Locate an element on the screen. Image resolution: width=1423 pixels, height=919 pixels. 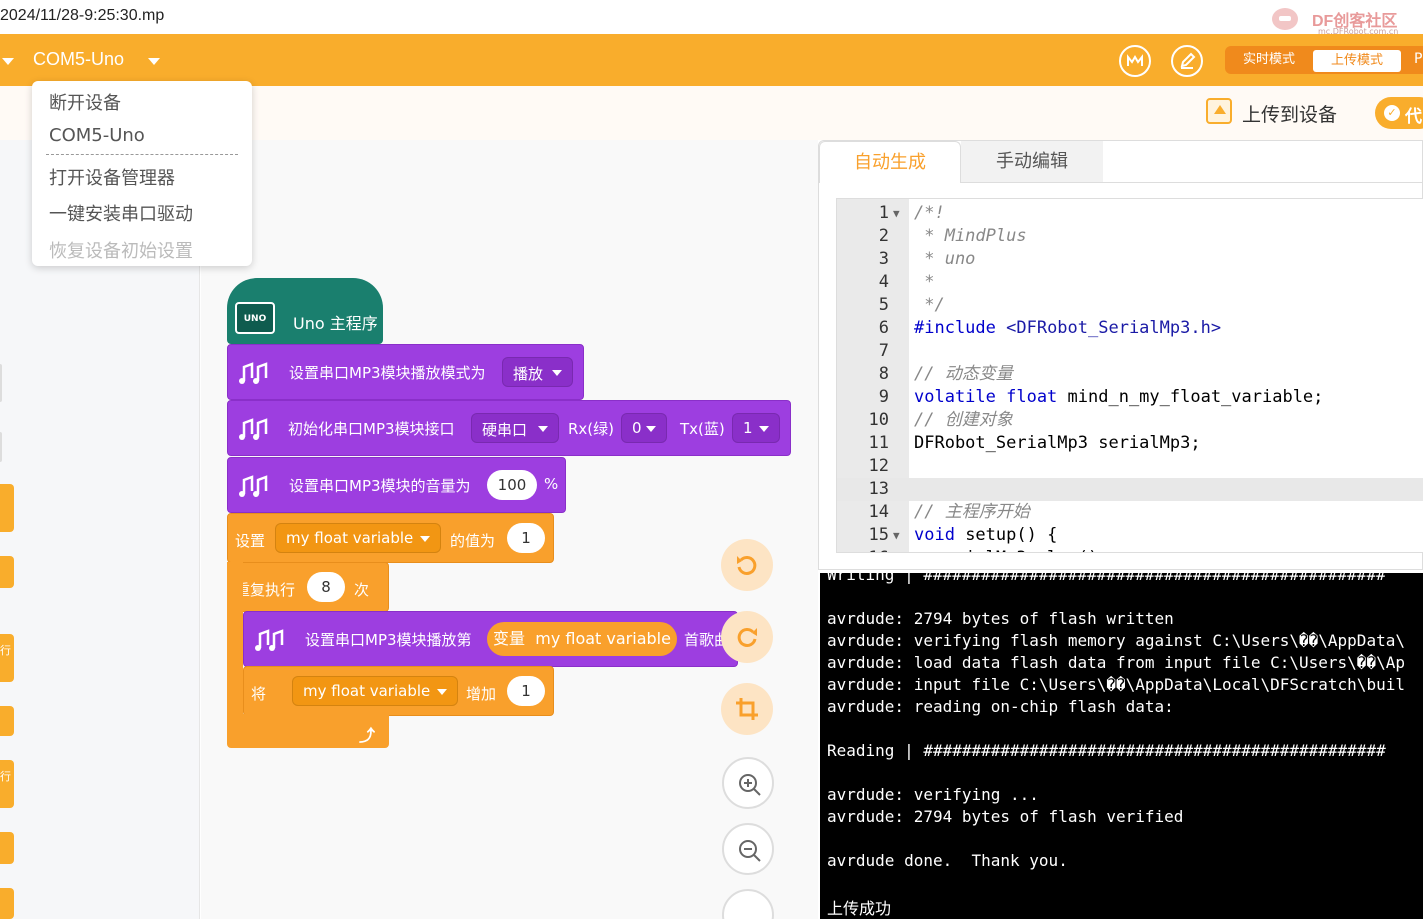
loop-arrow-icon: ⤴ is located at coordinates (367, 735).